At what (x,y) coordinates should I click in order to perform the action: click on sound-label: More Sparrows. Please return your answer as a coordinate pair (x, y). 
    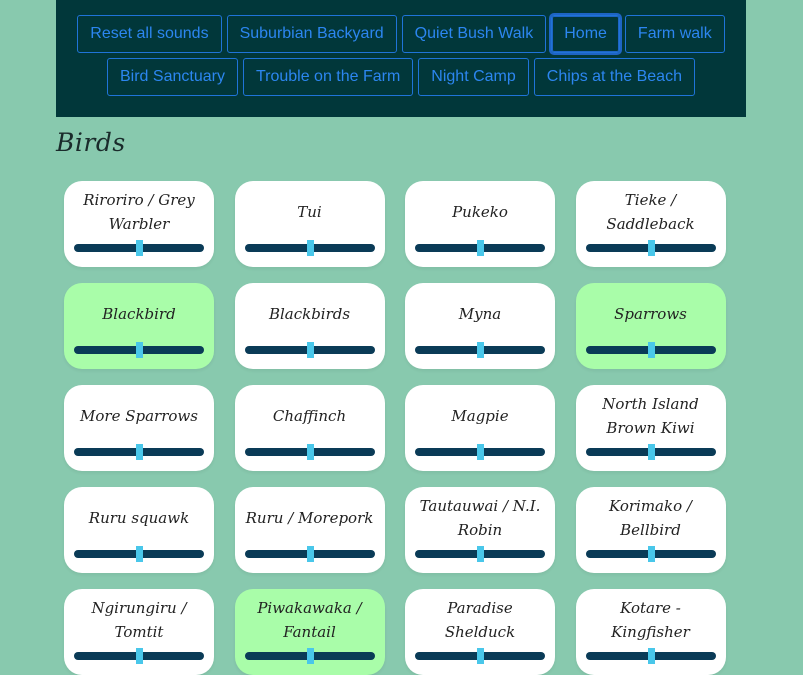
    Looking at the image, I should click on (139, 416).